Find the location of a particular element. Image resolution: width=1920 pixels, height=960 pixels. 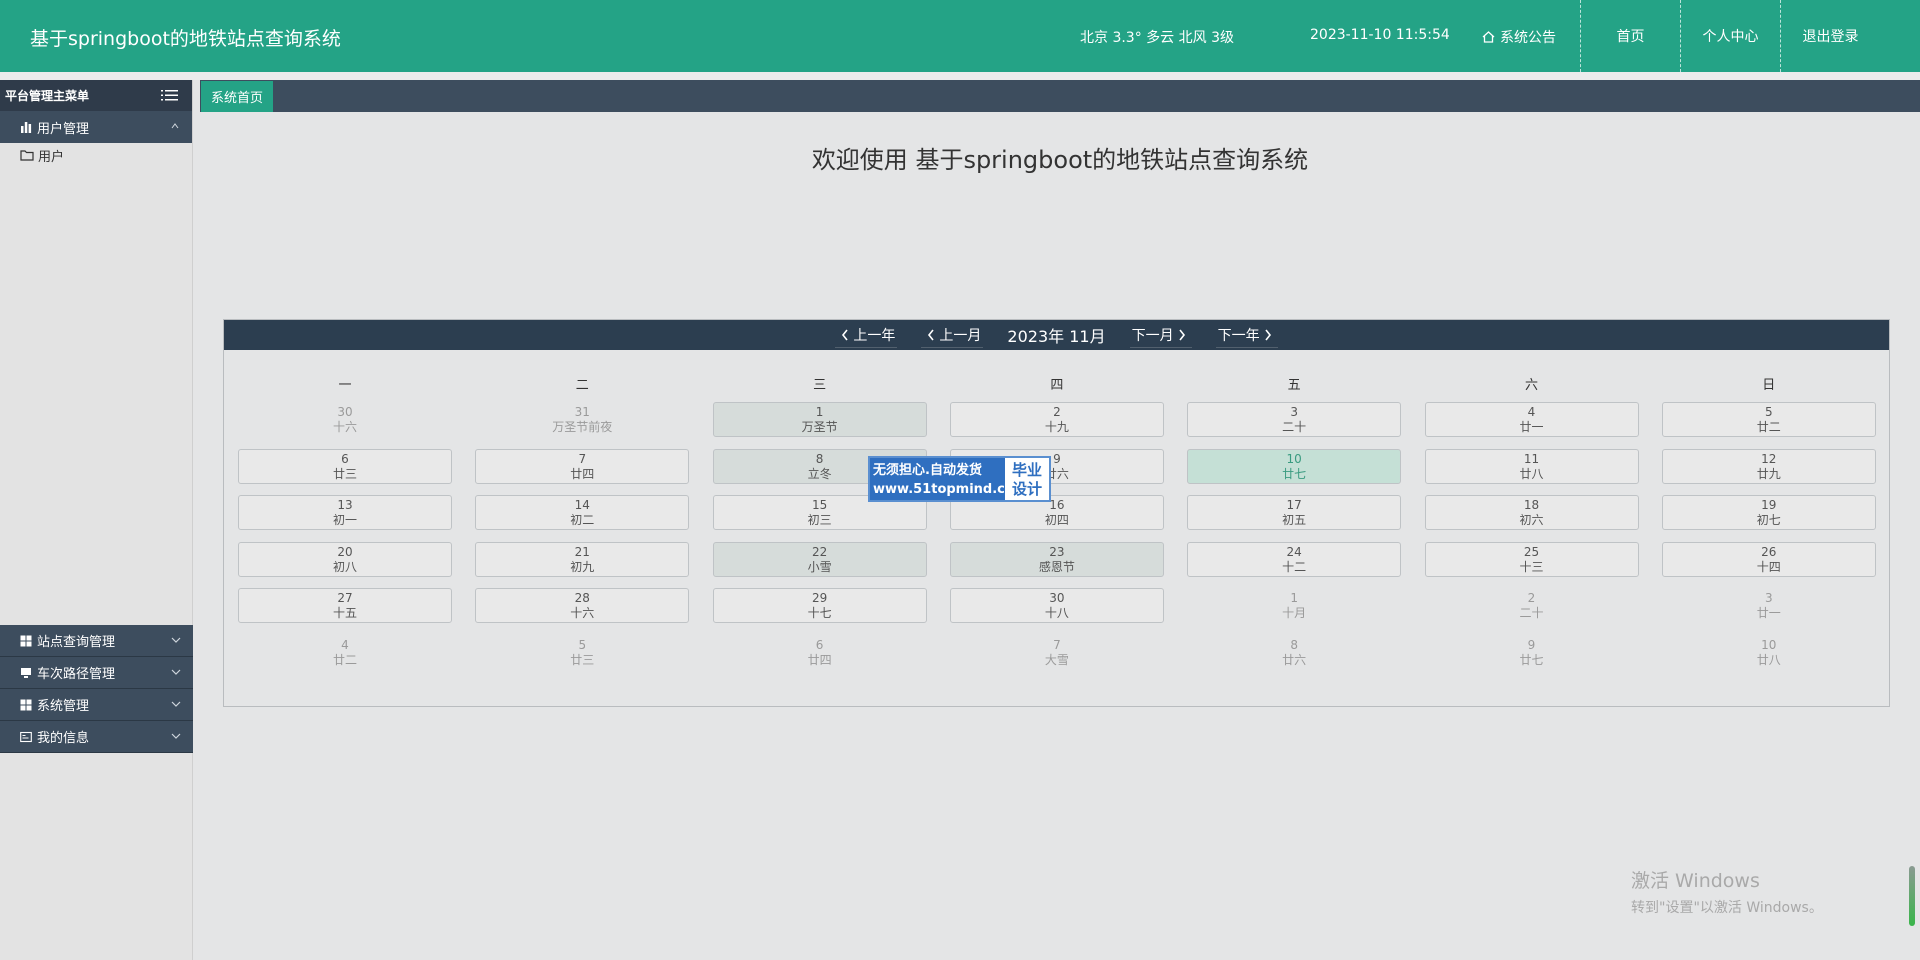

calendar-day: 18 初六 is located at coordinates (1531, 512).